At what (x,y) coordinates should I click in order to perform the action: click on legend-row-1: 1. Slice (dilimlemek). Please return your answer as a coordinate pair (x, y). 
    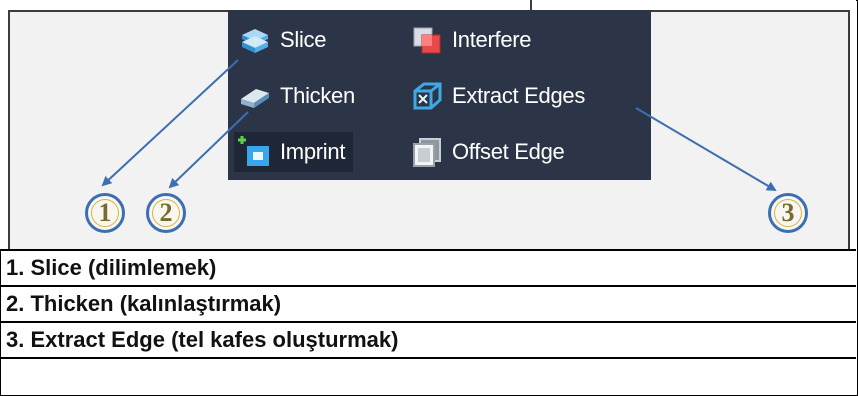
    Looking at the image, I should click on (428, 267).